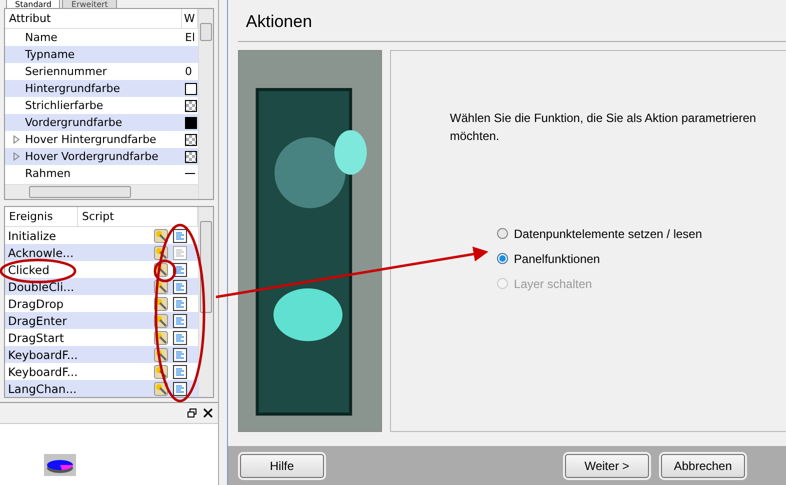 The width and height of the screenshot is (786, 485). Describe the element at coordinates (79, 337) in the screenshot. I see `event-name: DragStart` at that location.